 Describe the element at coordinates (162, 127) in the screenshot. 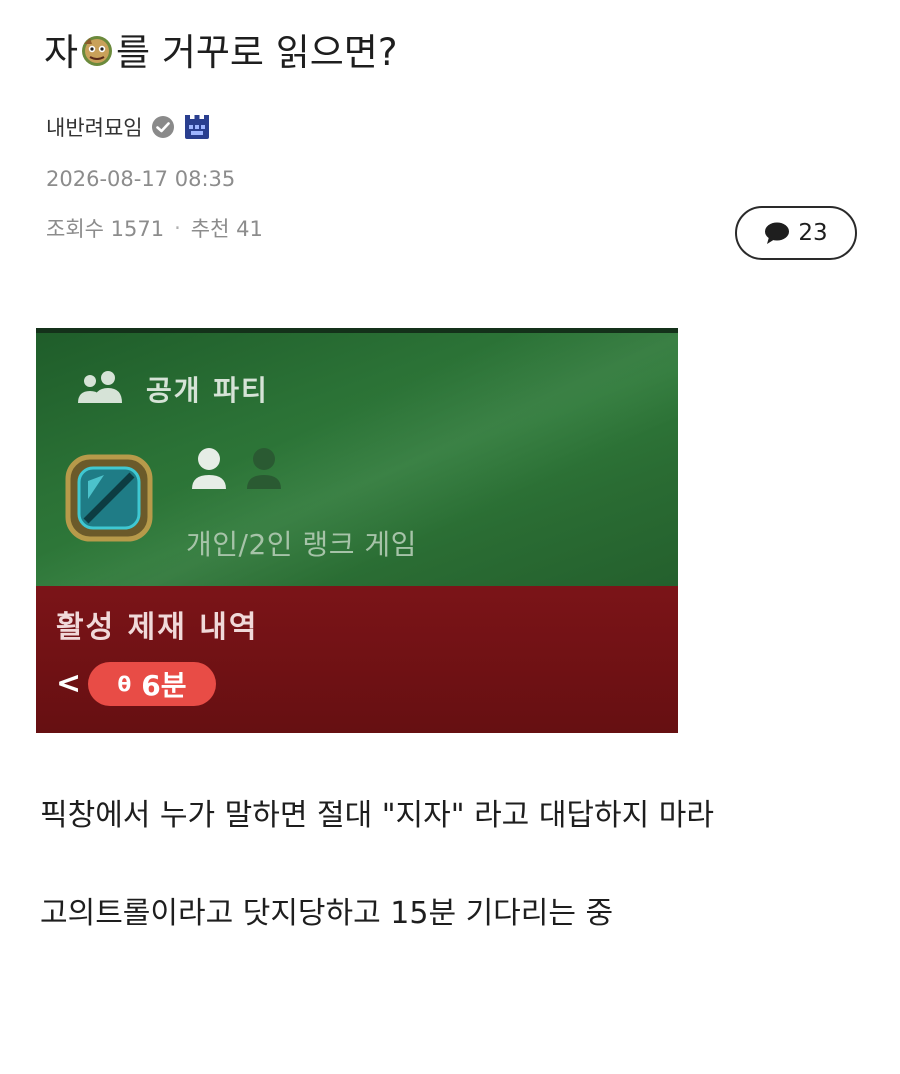

I see `verified-badge-icon` at that location.